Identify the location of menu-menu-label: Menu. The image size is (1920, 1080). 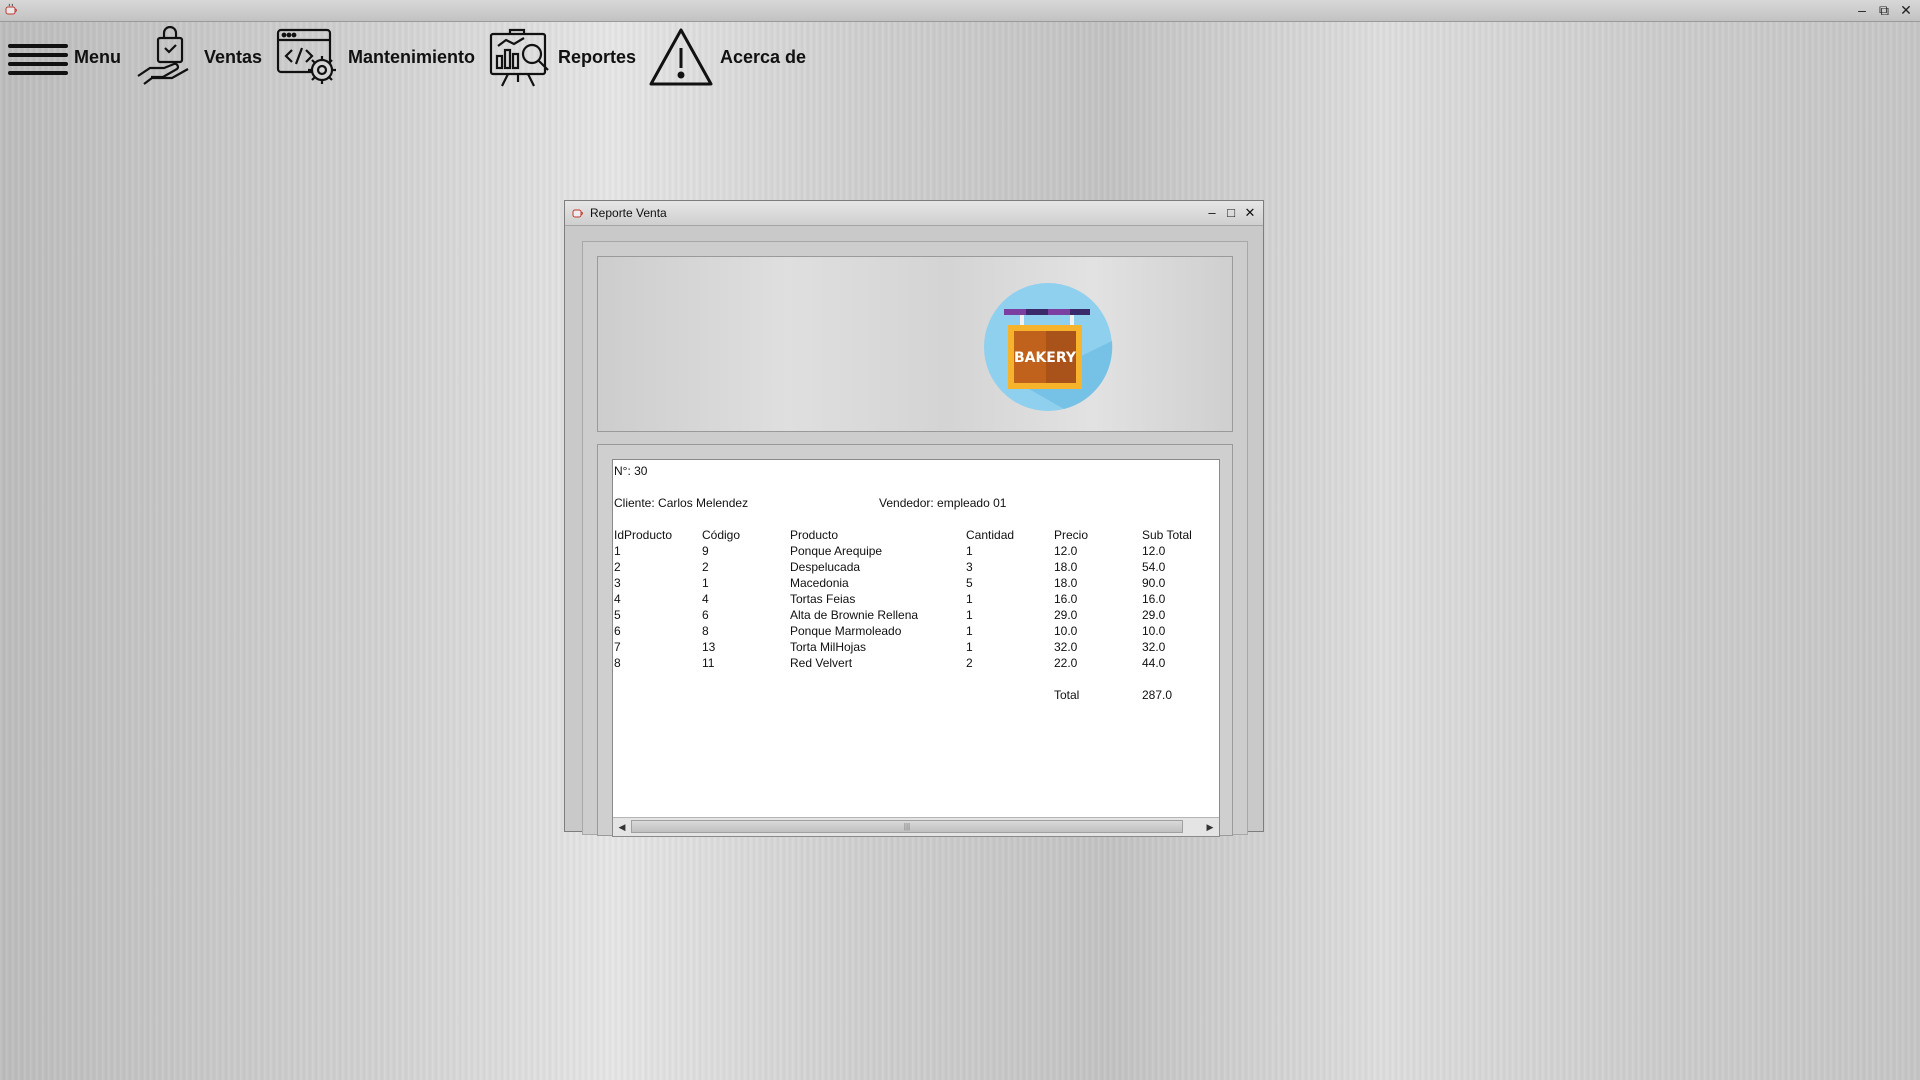
(97, 56).